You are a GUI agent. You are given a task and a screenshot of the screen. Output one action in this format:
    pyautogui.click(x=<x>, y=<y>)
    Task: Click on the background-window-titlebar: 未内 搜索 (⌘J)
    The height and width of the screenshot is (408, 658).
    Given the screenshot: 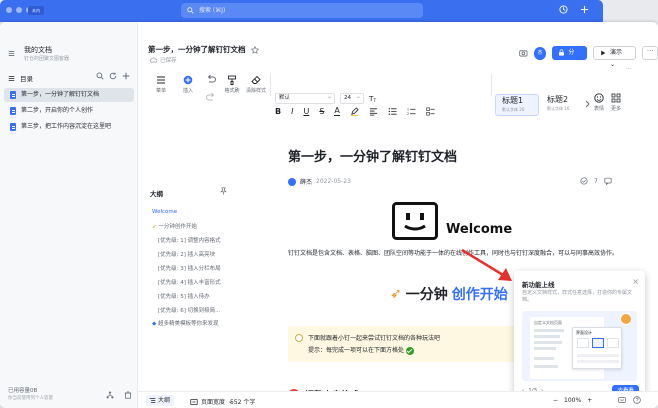 What is the action you would take?
    pyautogui.click(x=301, y=11)
    